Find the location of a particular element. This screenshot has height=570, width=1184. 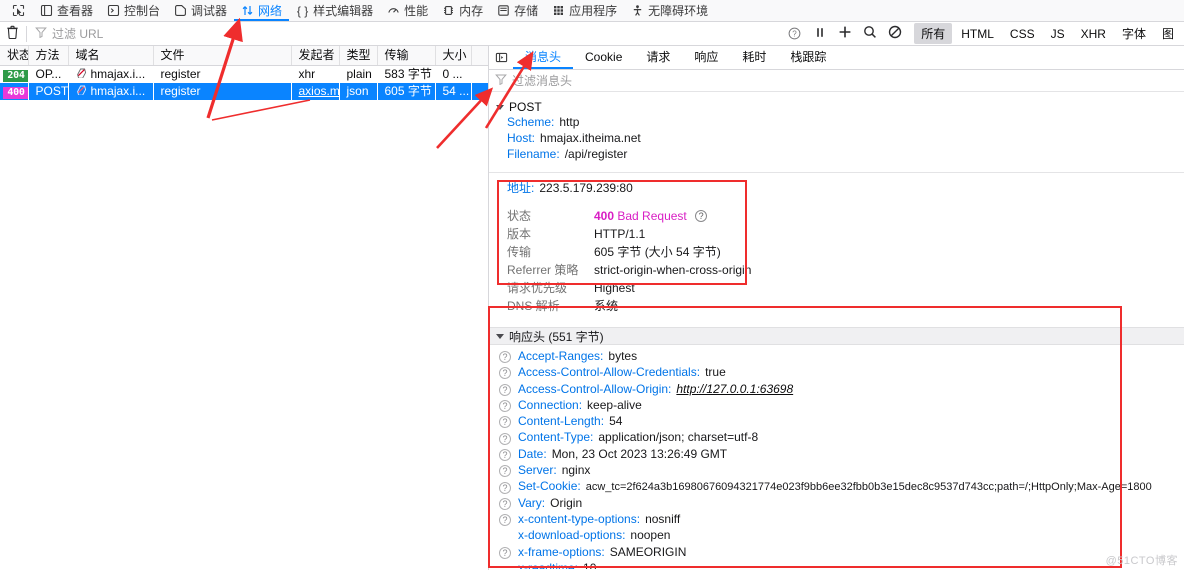

pause-icon is located at coordinates (820, 34).